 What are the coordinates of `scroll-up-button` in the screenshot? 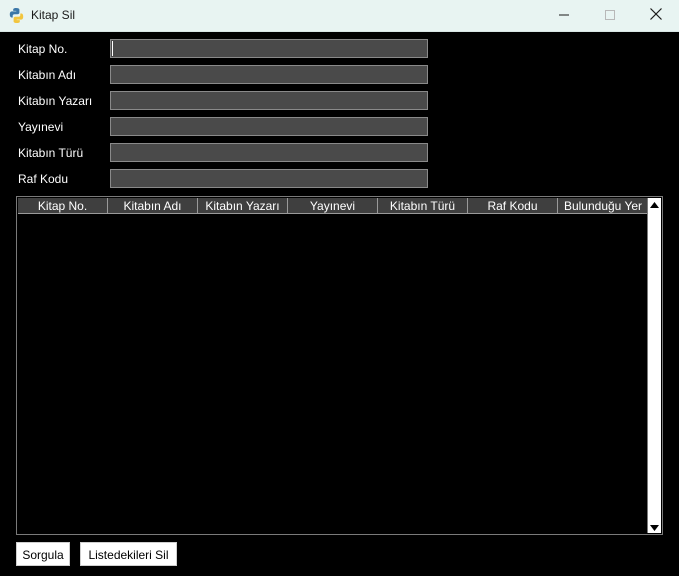 It's located at (654, 204).